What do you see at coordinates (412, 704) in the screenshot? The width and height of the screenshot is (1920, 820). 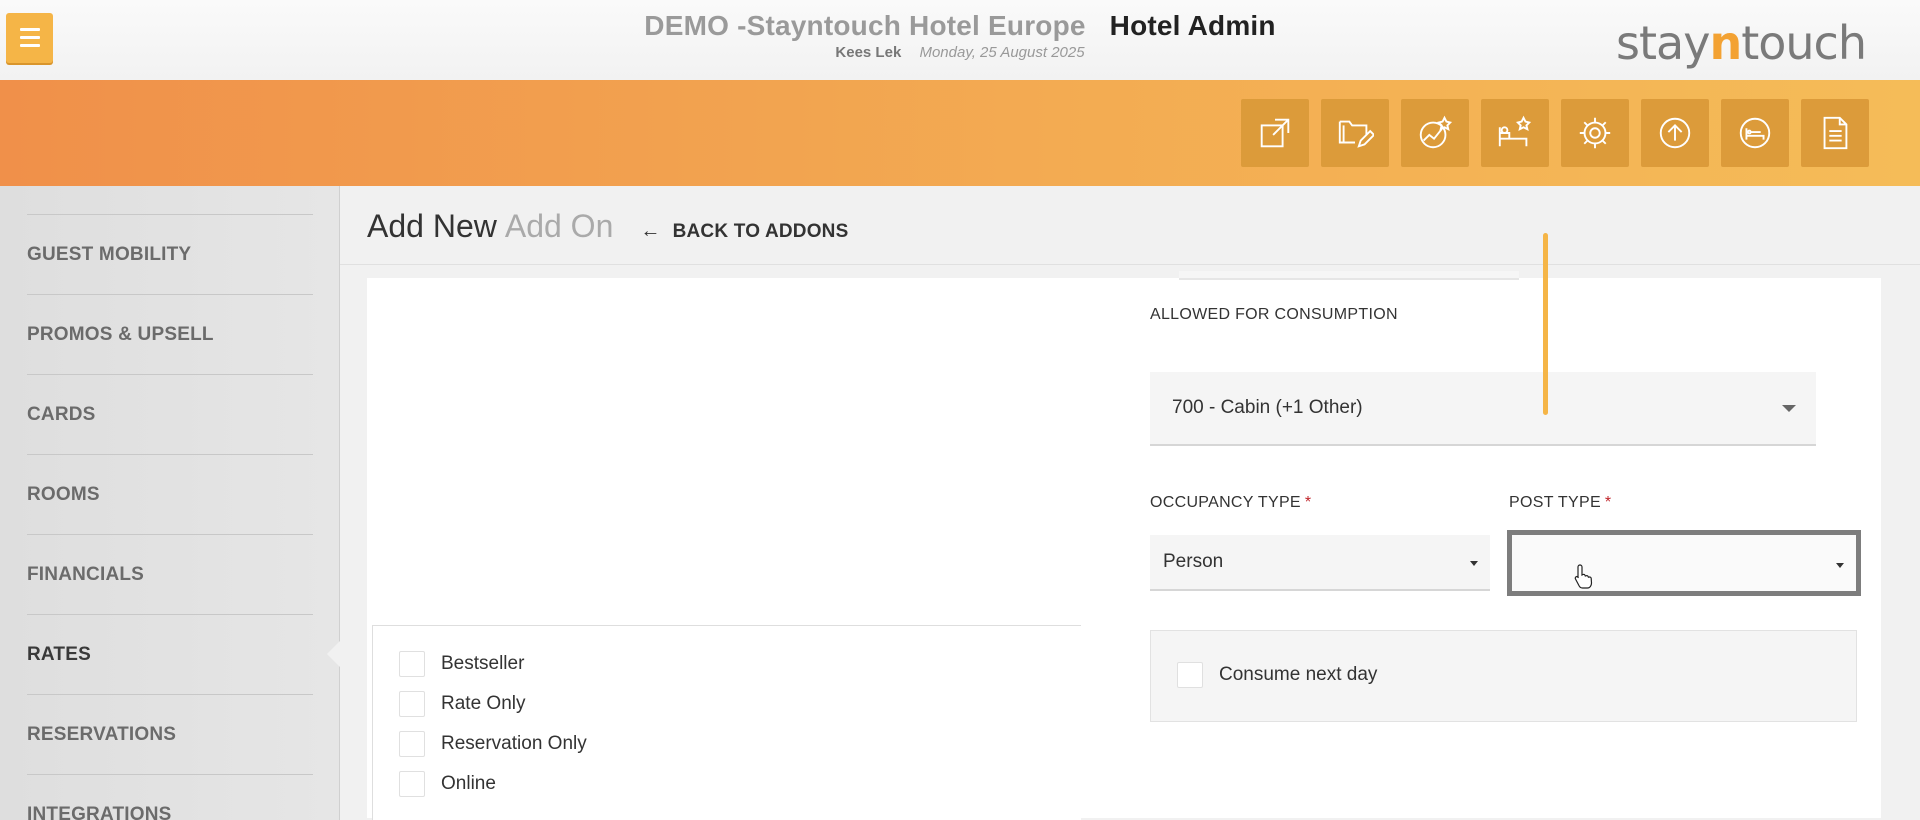 I see `rate-only-checkbox` at bounding box center [412, 704].